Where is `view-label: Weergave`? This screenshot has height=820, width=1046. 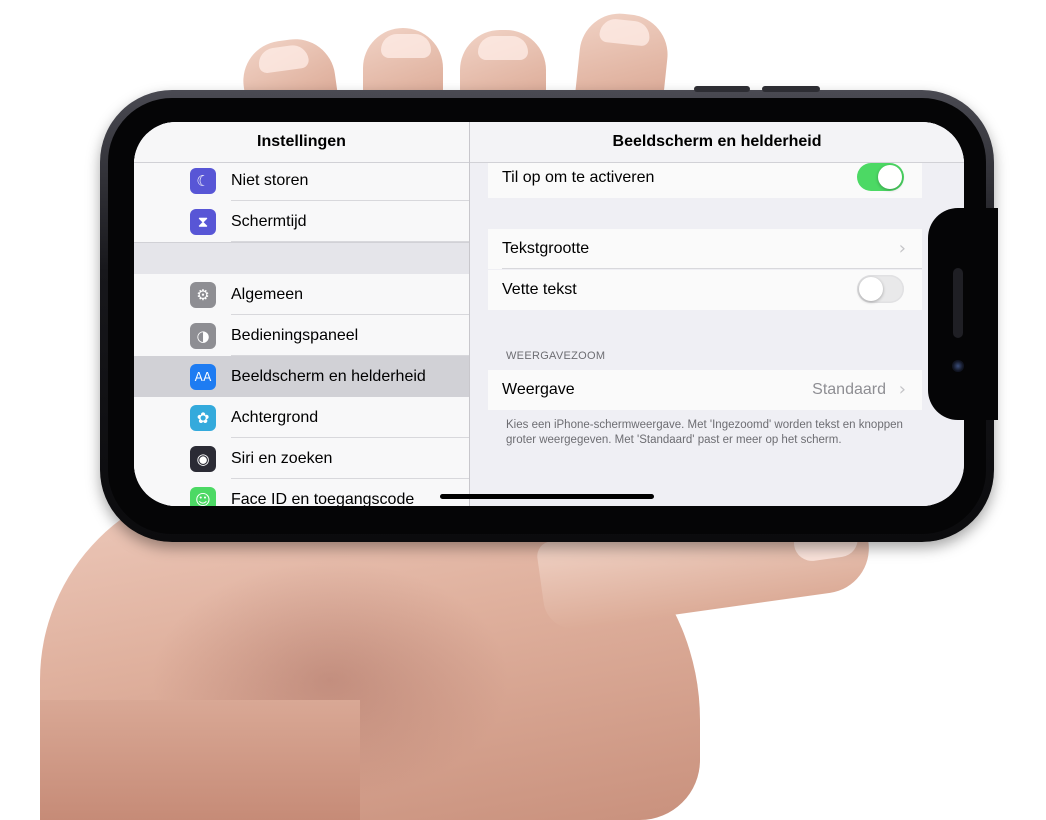 view-label: Weergave is located at coordinates (538, 389).